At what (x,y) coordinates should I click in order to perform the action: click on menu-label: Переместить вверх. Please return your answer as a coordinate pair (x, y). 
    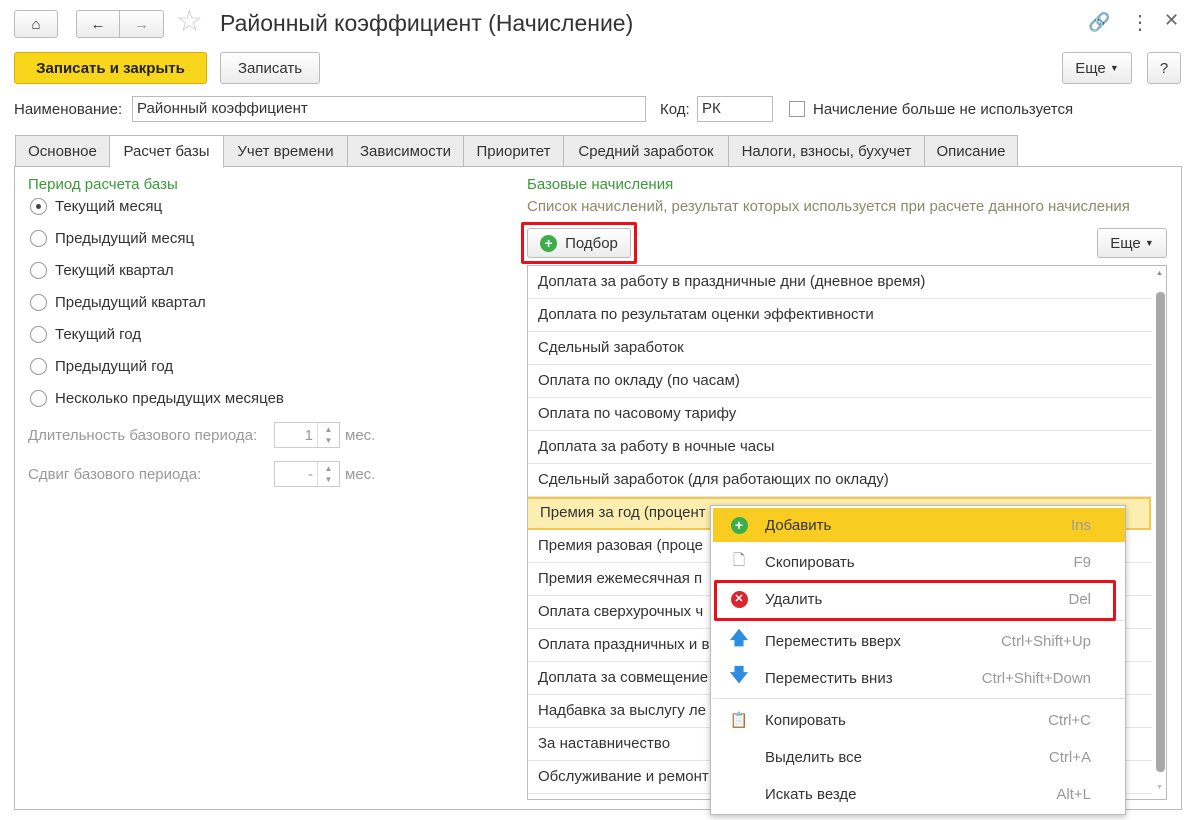
    Looking at the image, I should click on (833, 641).